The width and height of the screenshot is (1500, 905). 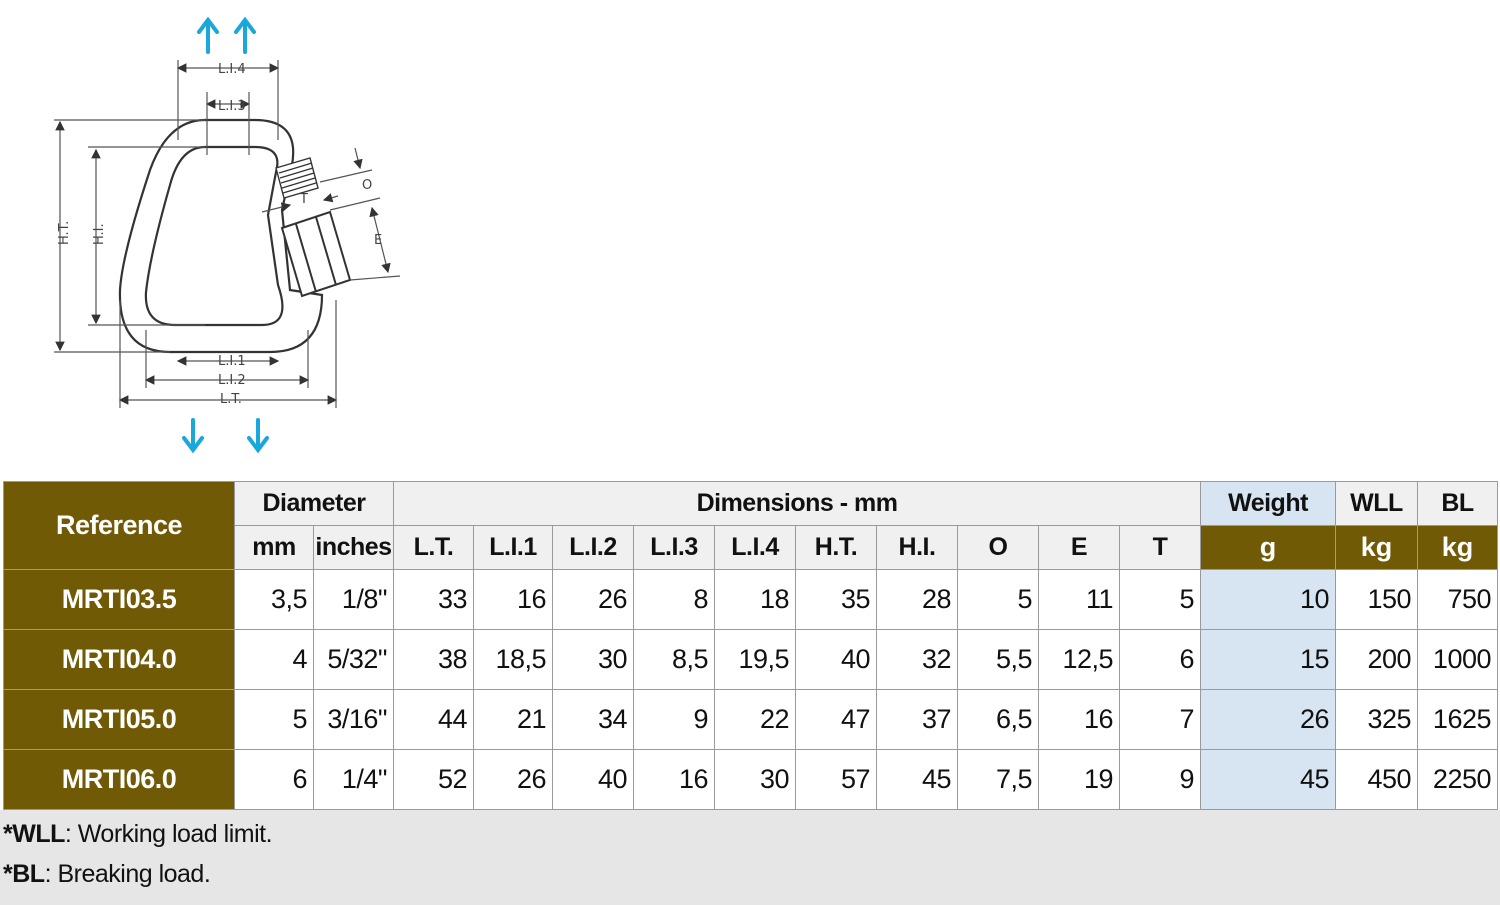 I want to click on table-cell: 28, so click(x=917, y=599).